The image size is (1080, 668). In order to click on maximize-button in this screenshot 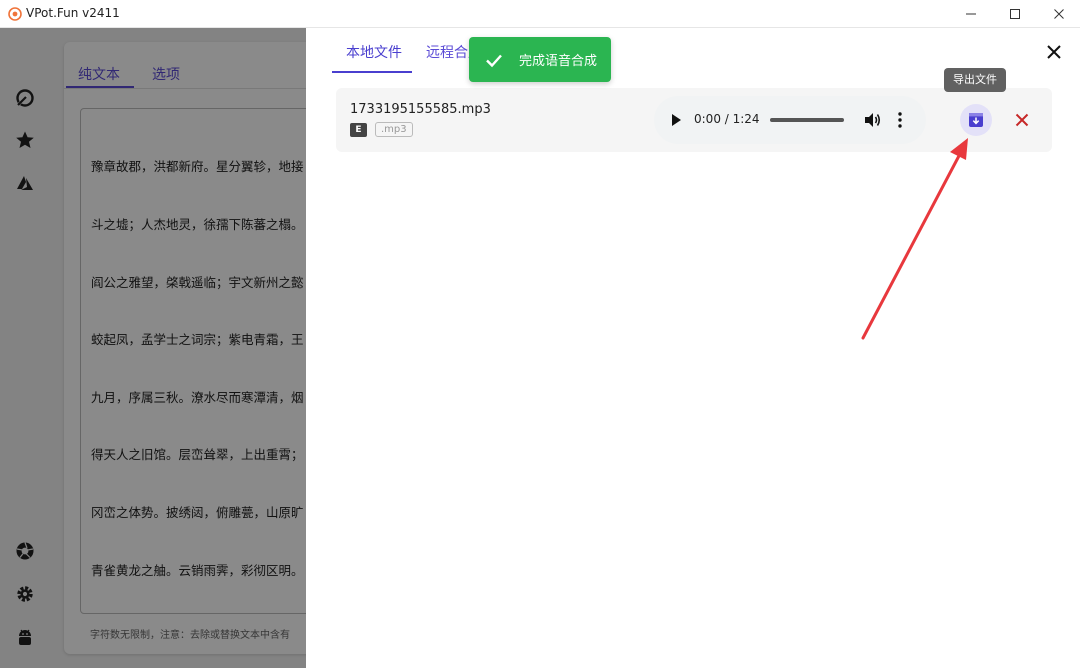, I will do `click(1015, 14)`.